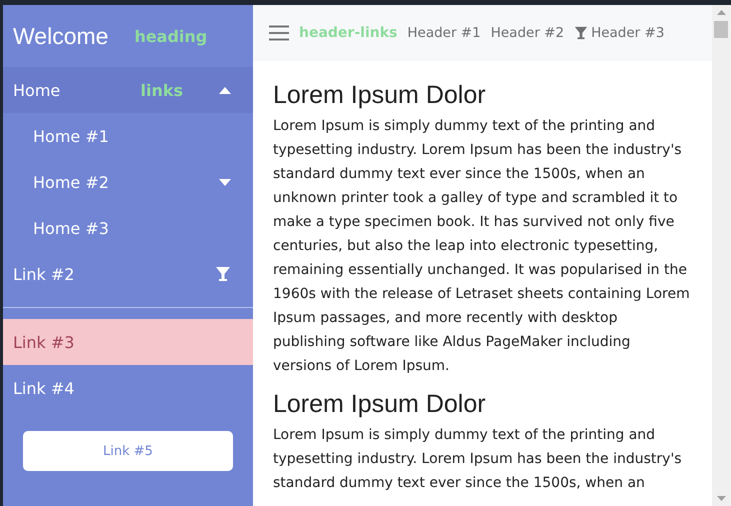  Describe the element at coordinates (721, 498) in the screenshot. I see `scroll-down-icon` at that location.